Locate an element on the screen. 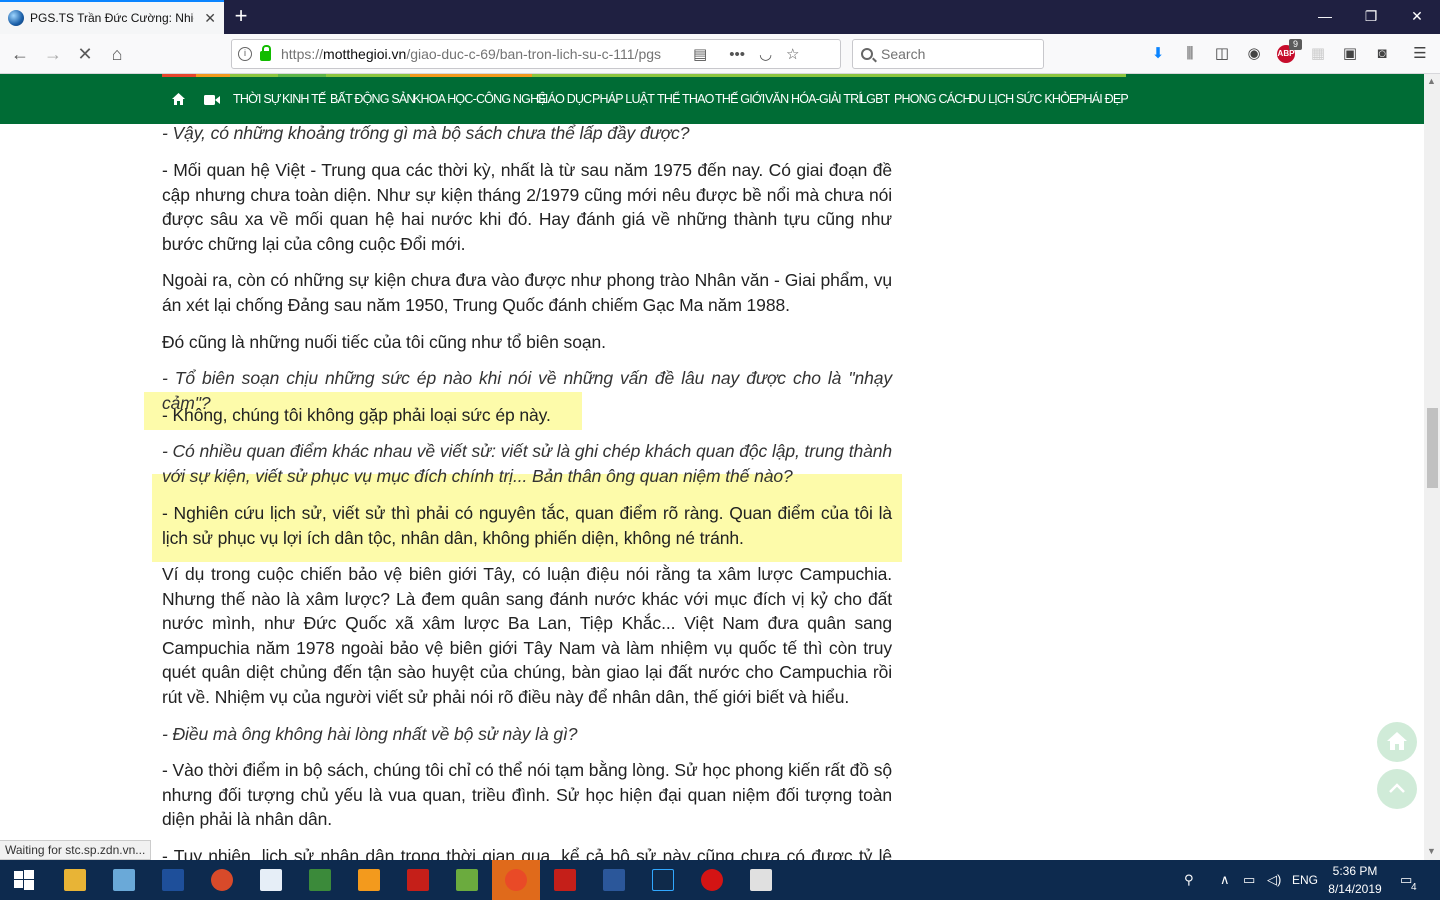  people-icon: ⚲ is located at coordinates (1189, 880).